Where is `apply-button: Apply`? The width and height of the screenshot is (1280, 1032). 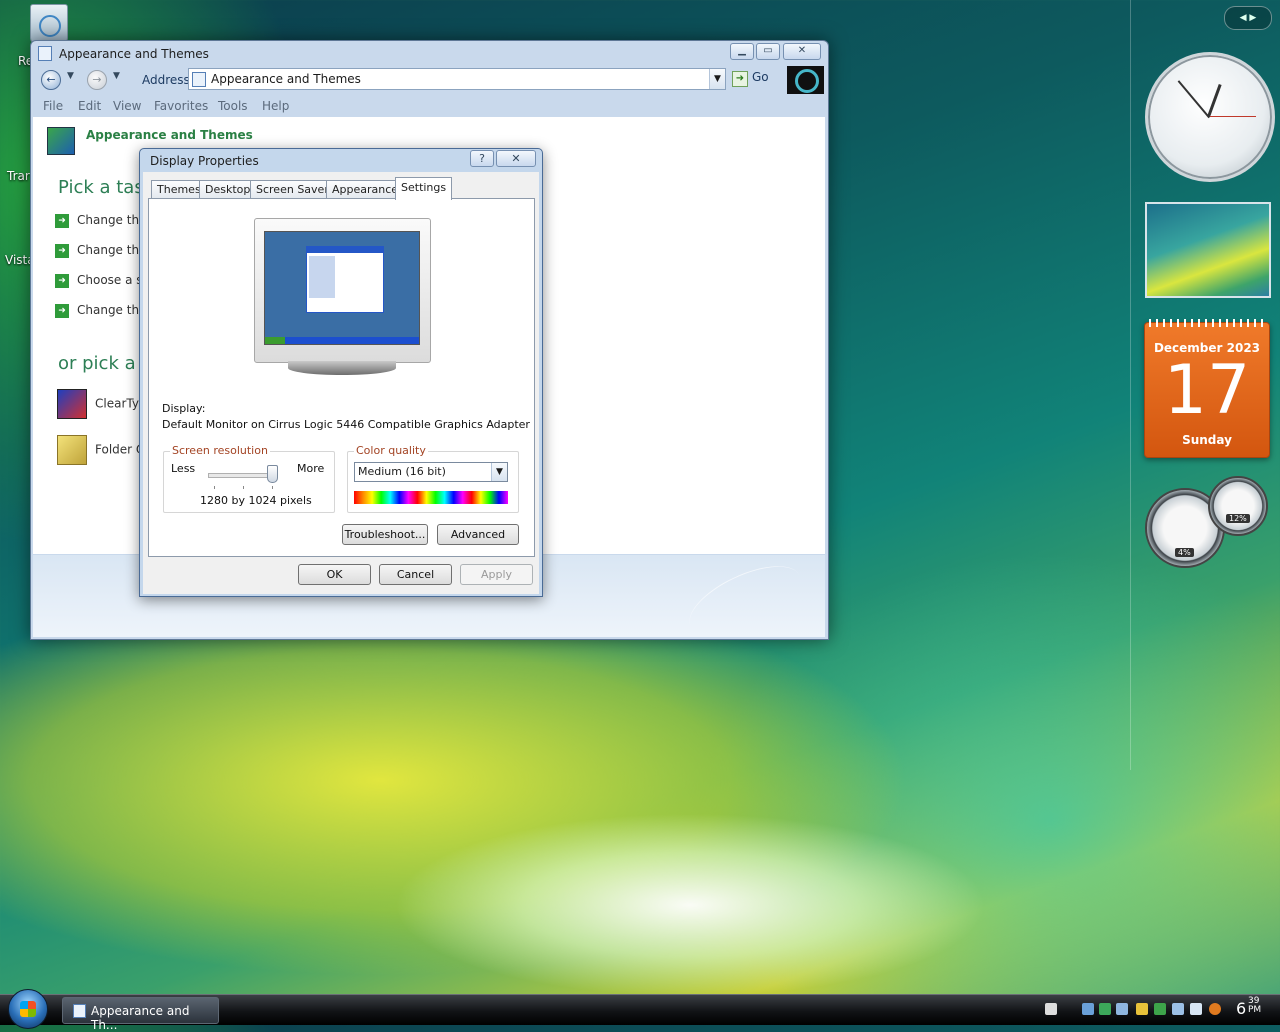 apply-button: Apply is located at coordinates (496, 574).